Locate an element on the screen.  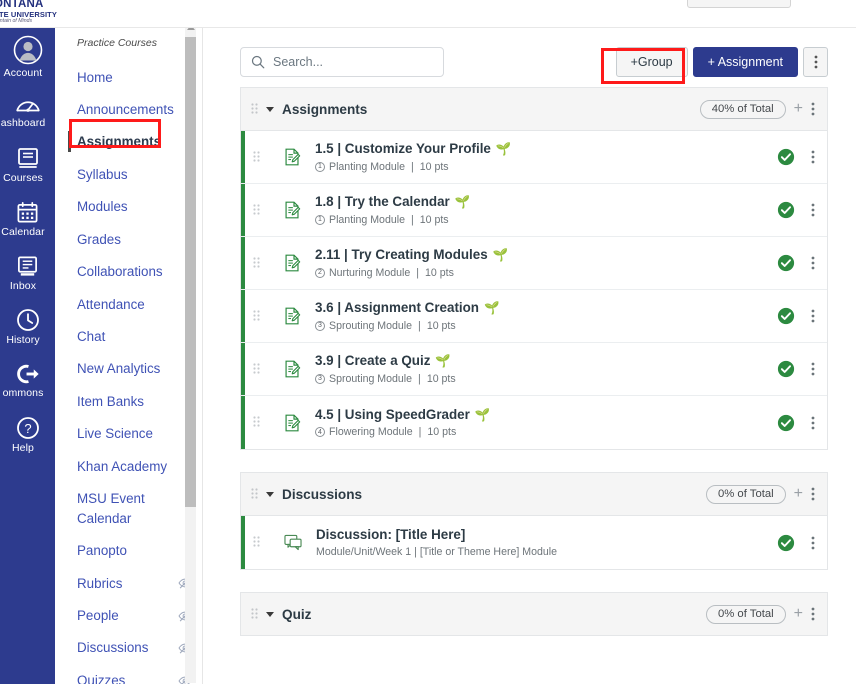
course-nav-item-syllabus: Syllabus is located at coordinates (128, 174).